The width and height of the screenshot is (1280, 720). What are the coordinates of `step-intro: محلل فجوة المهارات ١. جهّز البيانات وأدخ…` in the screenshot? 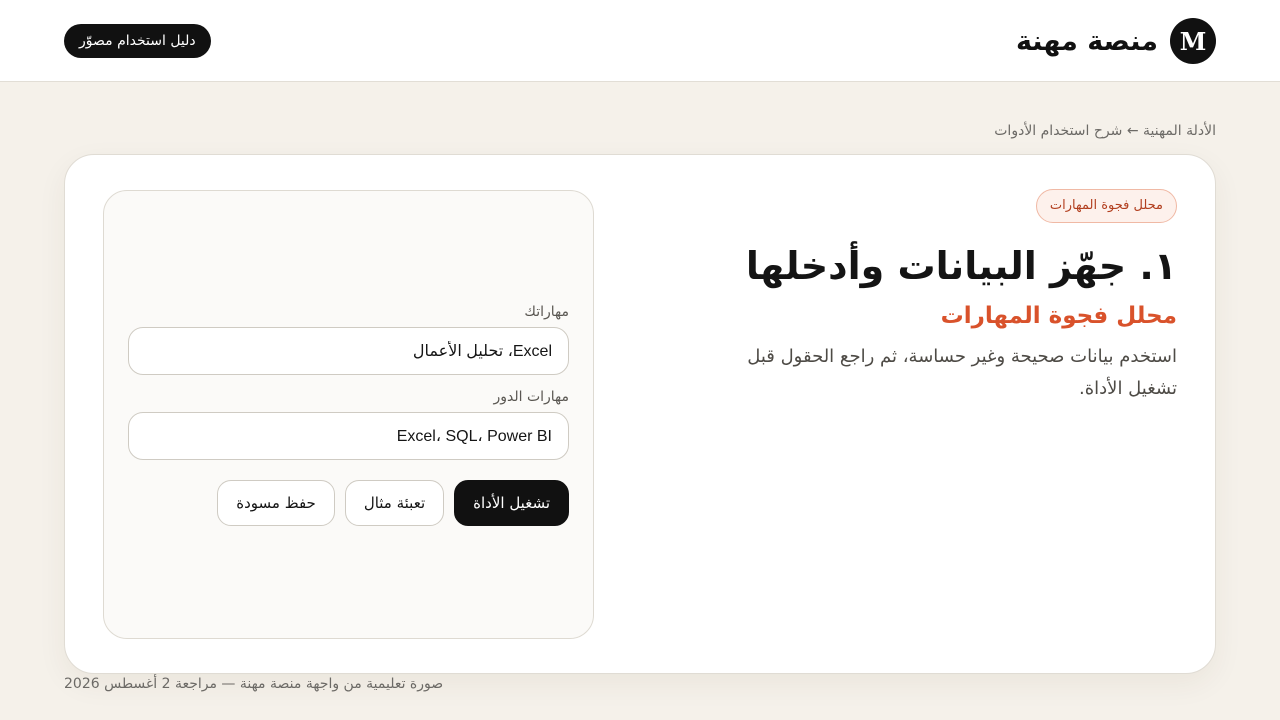 It's located at (947, 297).